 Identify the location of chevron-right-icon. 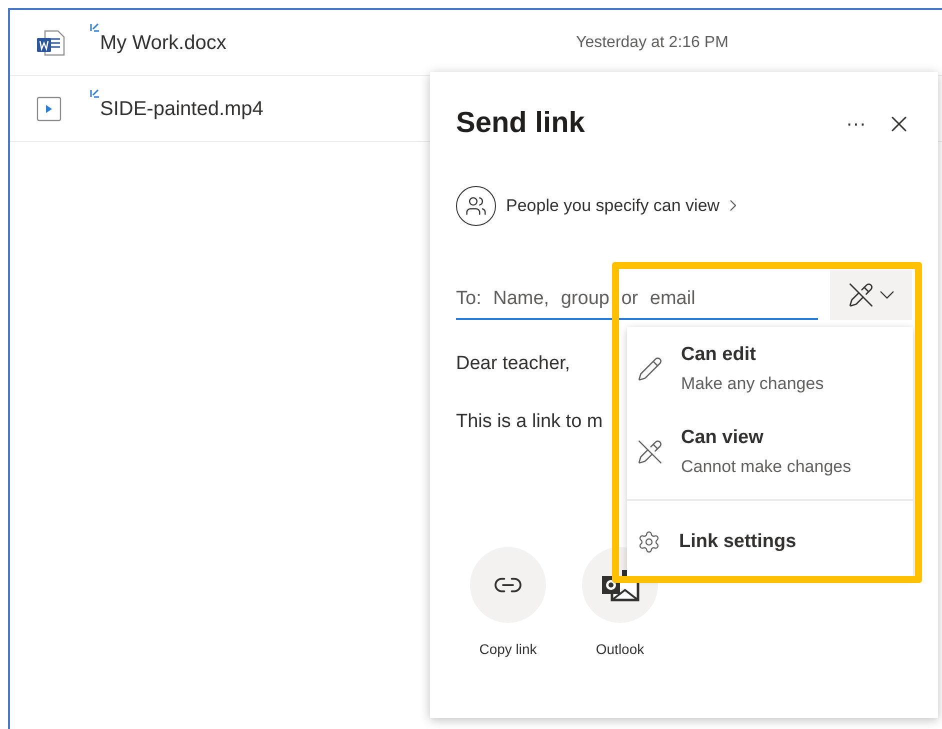
(733, 205).